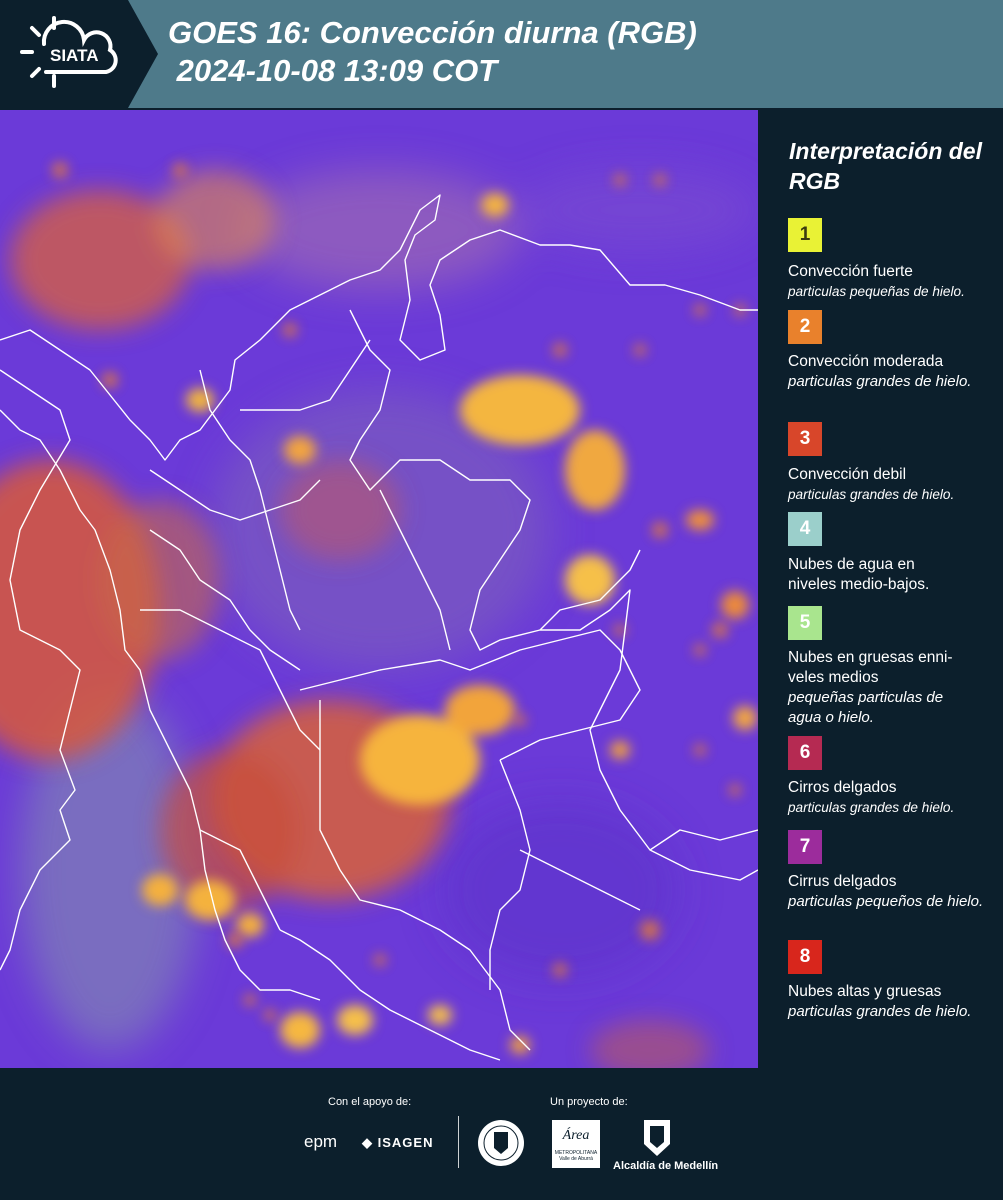 This screenshot has height=1200, width=1003. I want to click on swatch-number: 3, so click(805, 438).